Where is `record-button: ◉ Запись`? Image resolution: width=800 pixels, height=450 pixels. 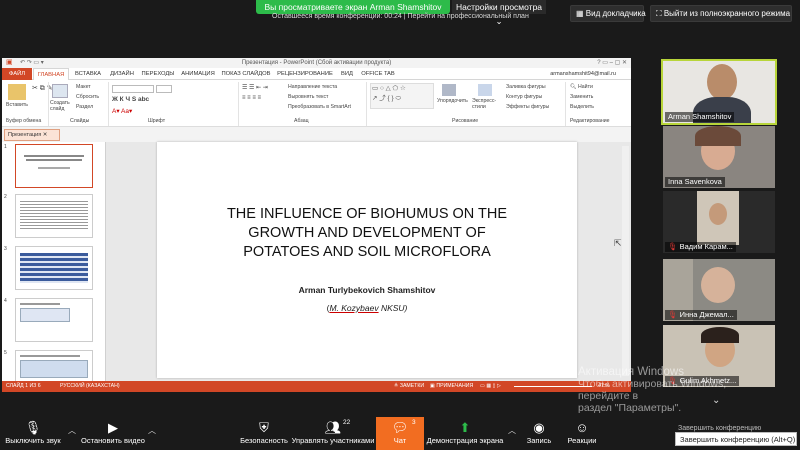
record-button: ◉ Запись is located at coordinates (539, 433).